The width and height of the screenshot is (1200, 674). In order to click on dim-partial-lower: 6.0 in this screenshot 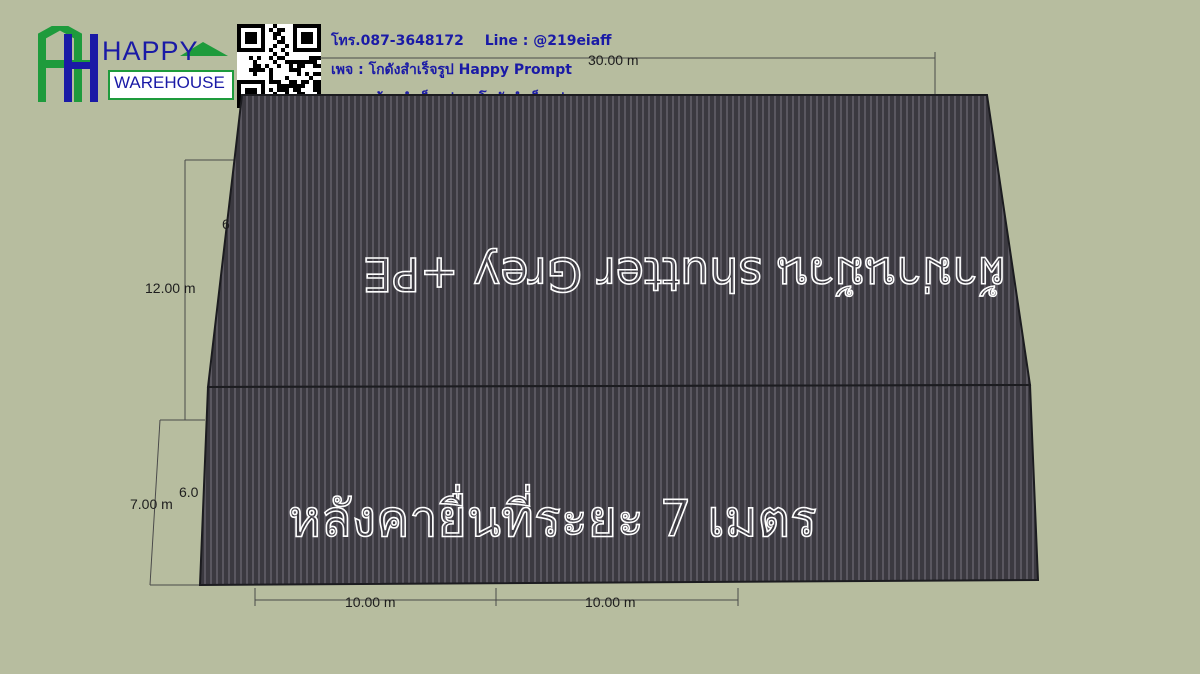, I will do `click(189, 492)`.